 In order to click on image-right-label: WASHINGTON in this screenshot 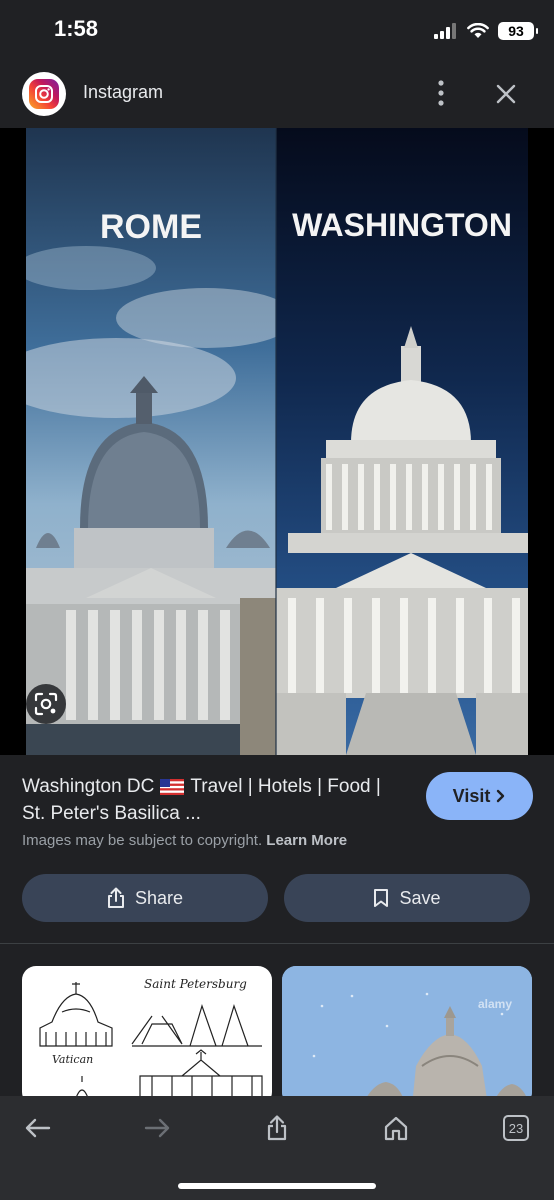, I will do `click(402, 225)`.